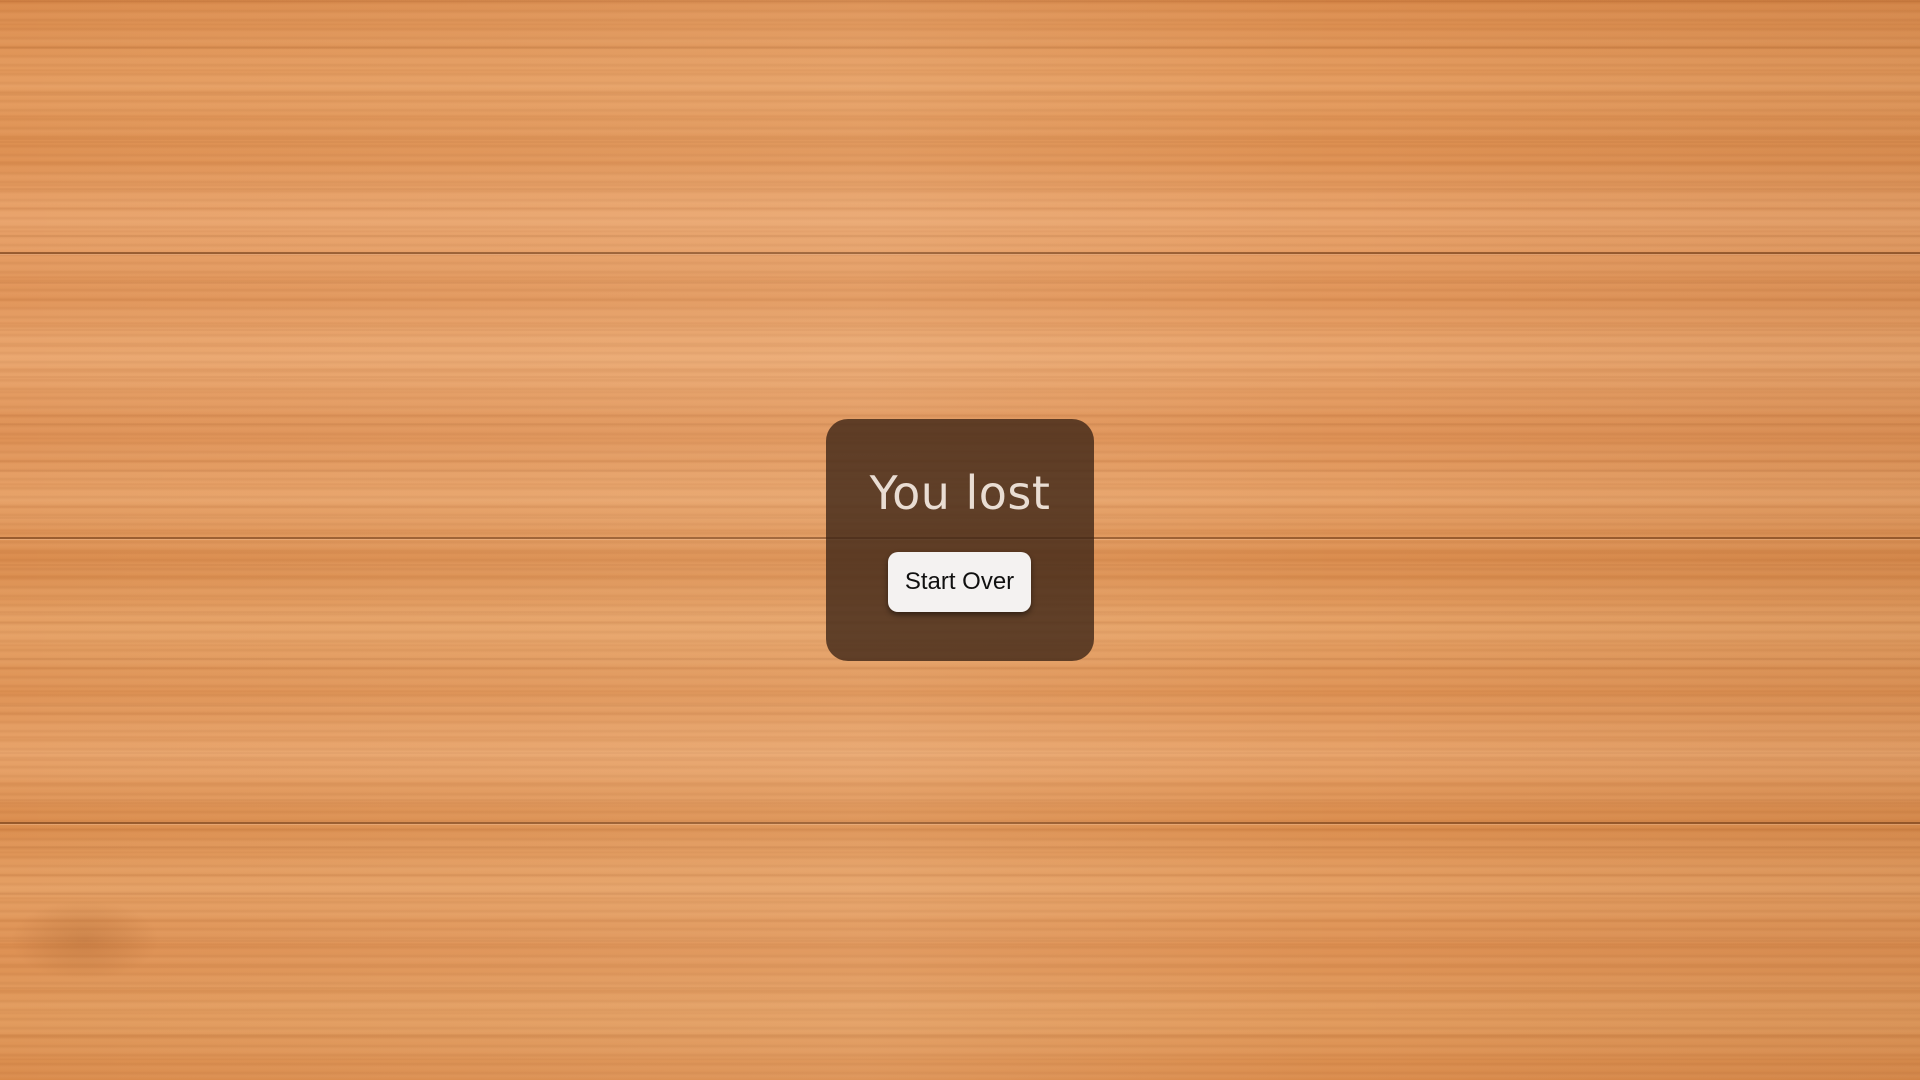 The width and height of the screenshot is (1920, 1080). What do you see at coordinates (85, 940) in the screenshot?
I see `wood-knot` at bounding box center [85, 940].